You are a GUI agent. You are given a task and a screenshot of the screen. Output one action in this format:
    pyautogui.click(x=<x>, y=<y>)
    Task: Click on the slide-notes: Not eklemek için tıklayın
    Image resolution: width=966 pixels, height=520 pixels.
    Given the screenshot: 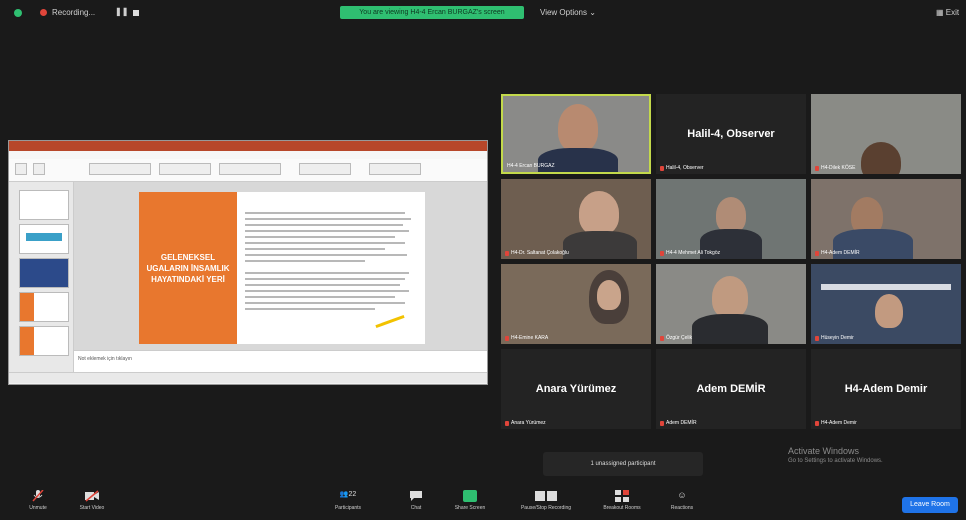 What is the action you would take?
    pyautogui.click(x=280, y=361)
    